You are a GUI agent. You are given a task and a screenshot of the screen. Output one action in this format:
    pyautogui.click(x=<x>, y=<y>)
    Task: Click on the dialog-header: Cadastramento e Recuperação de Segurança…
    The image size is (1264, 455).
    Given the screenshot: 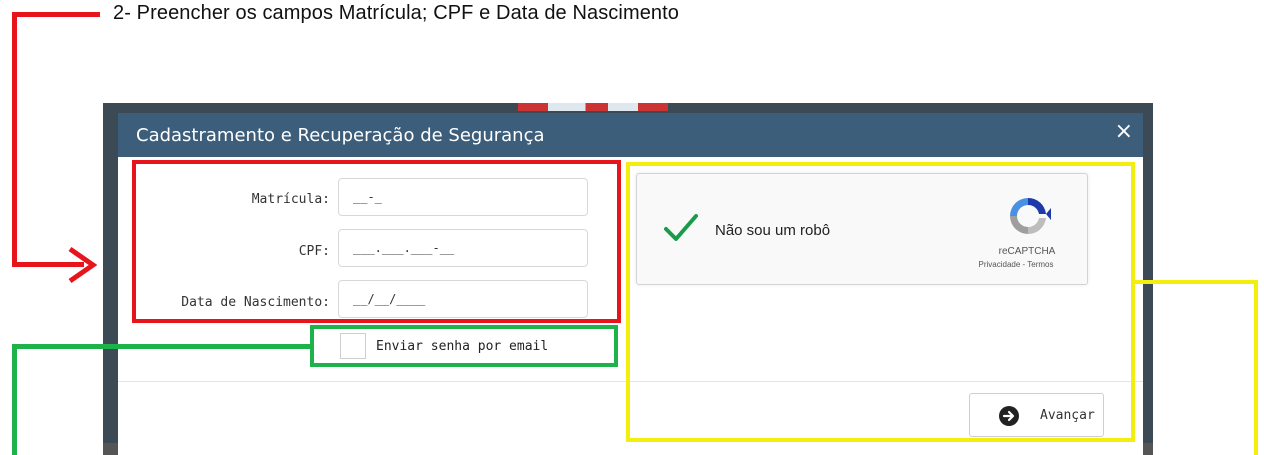 What is the action you would take?
    pyautogui.click(x=630, y=135)
    